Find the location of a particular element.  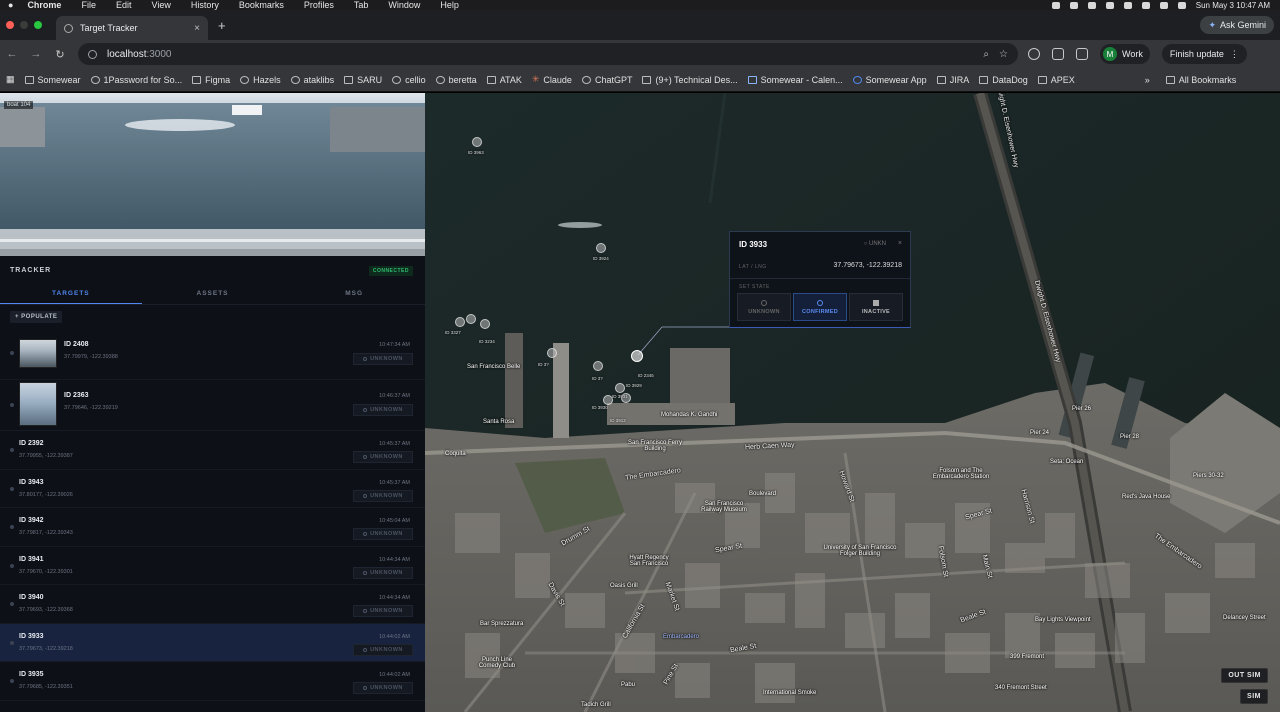

tab-targets: TARGETS is located at coordinates (71, 293).